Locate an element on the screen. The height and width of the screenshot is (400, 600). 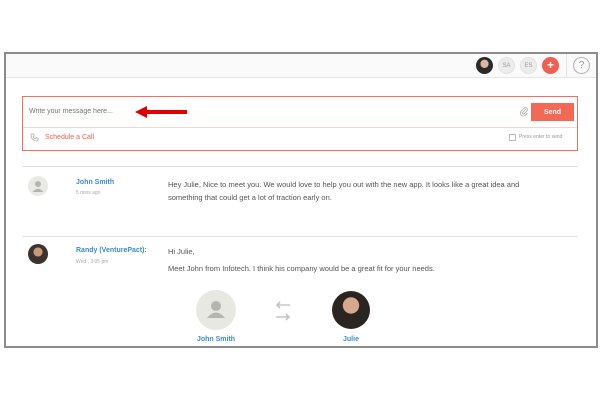
intro-avatar-john is located at coordinates (216, 310).